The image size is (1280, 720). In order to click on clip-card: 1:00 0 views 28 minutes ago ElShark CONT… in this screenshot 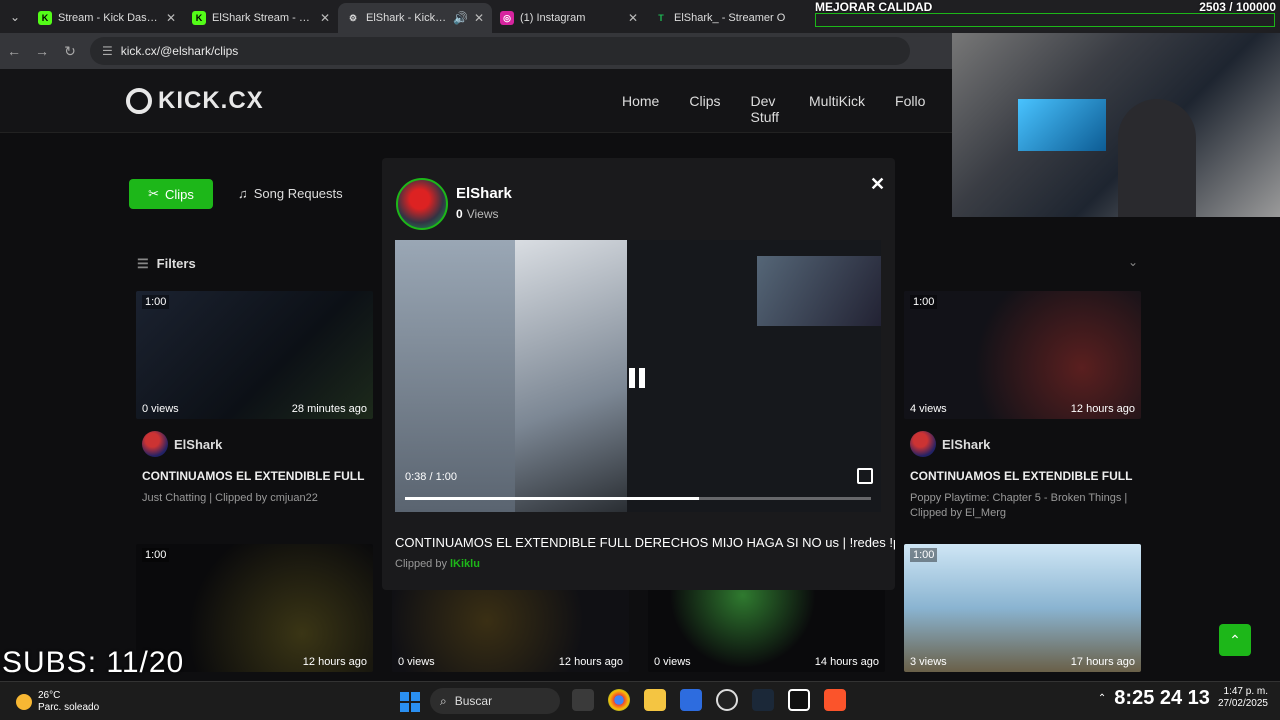, I will do `click(254, 398)`.